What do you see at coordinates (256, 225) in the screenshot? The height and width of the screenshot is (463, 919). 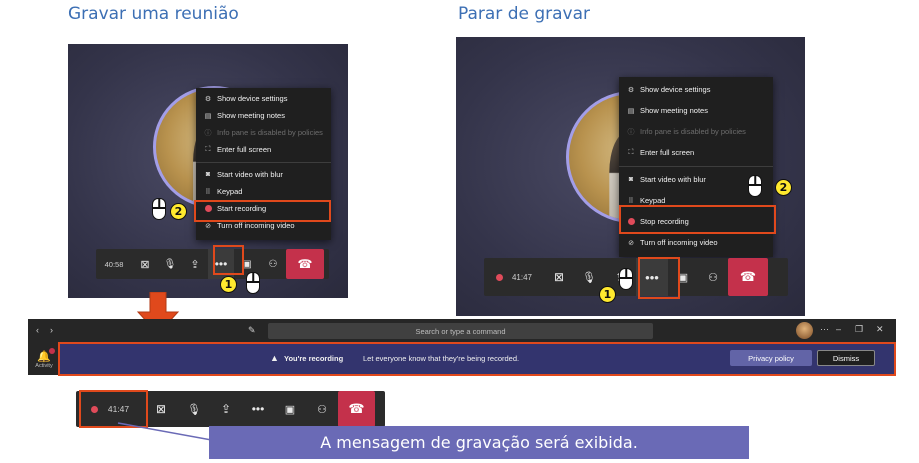 I see `menu-item-label: Turn off incoming video` at bounding box center [256, 225].